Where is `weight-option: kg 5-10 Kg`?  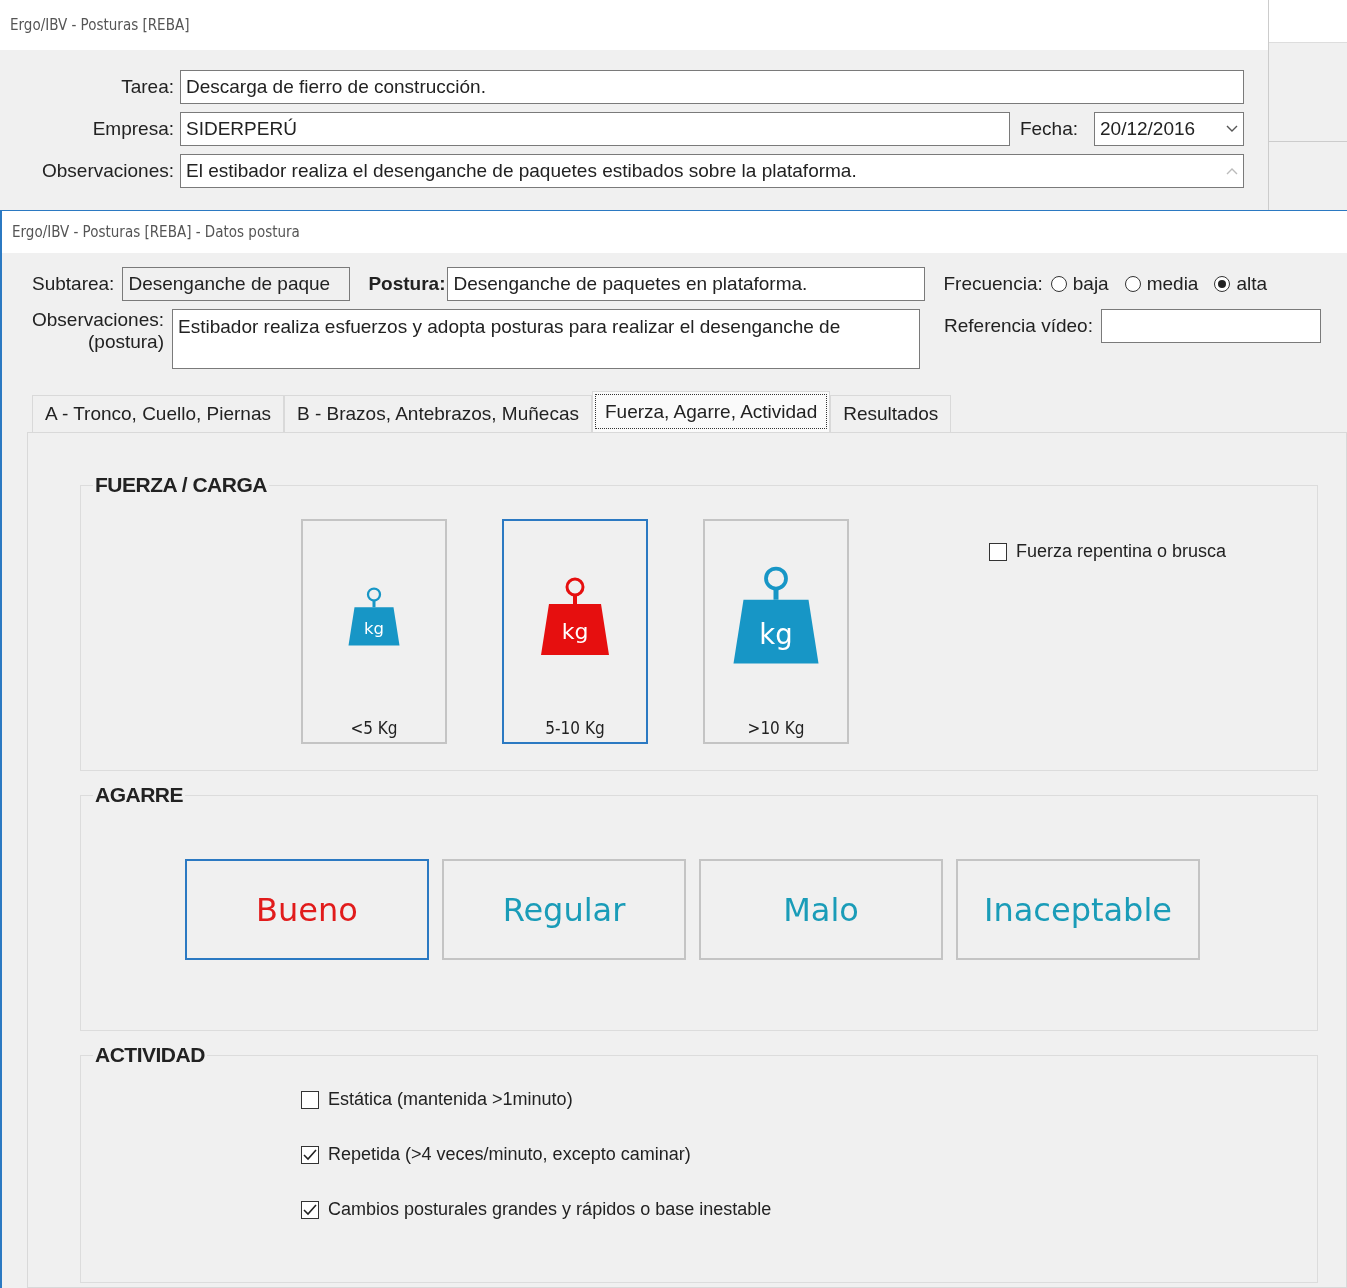 weight-option: kg 5-10 Kg is located at coordinates (575, 631).